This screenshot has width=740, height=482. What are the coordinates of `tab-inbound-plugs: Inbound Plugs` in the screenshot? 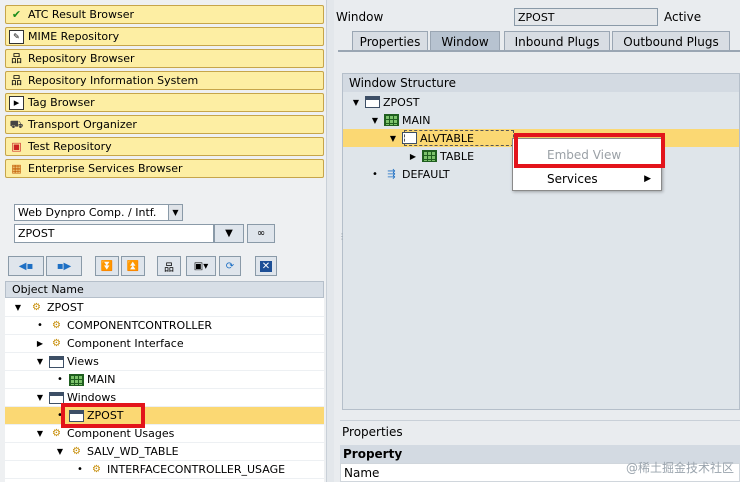 It's located at (557, 41).